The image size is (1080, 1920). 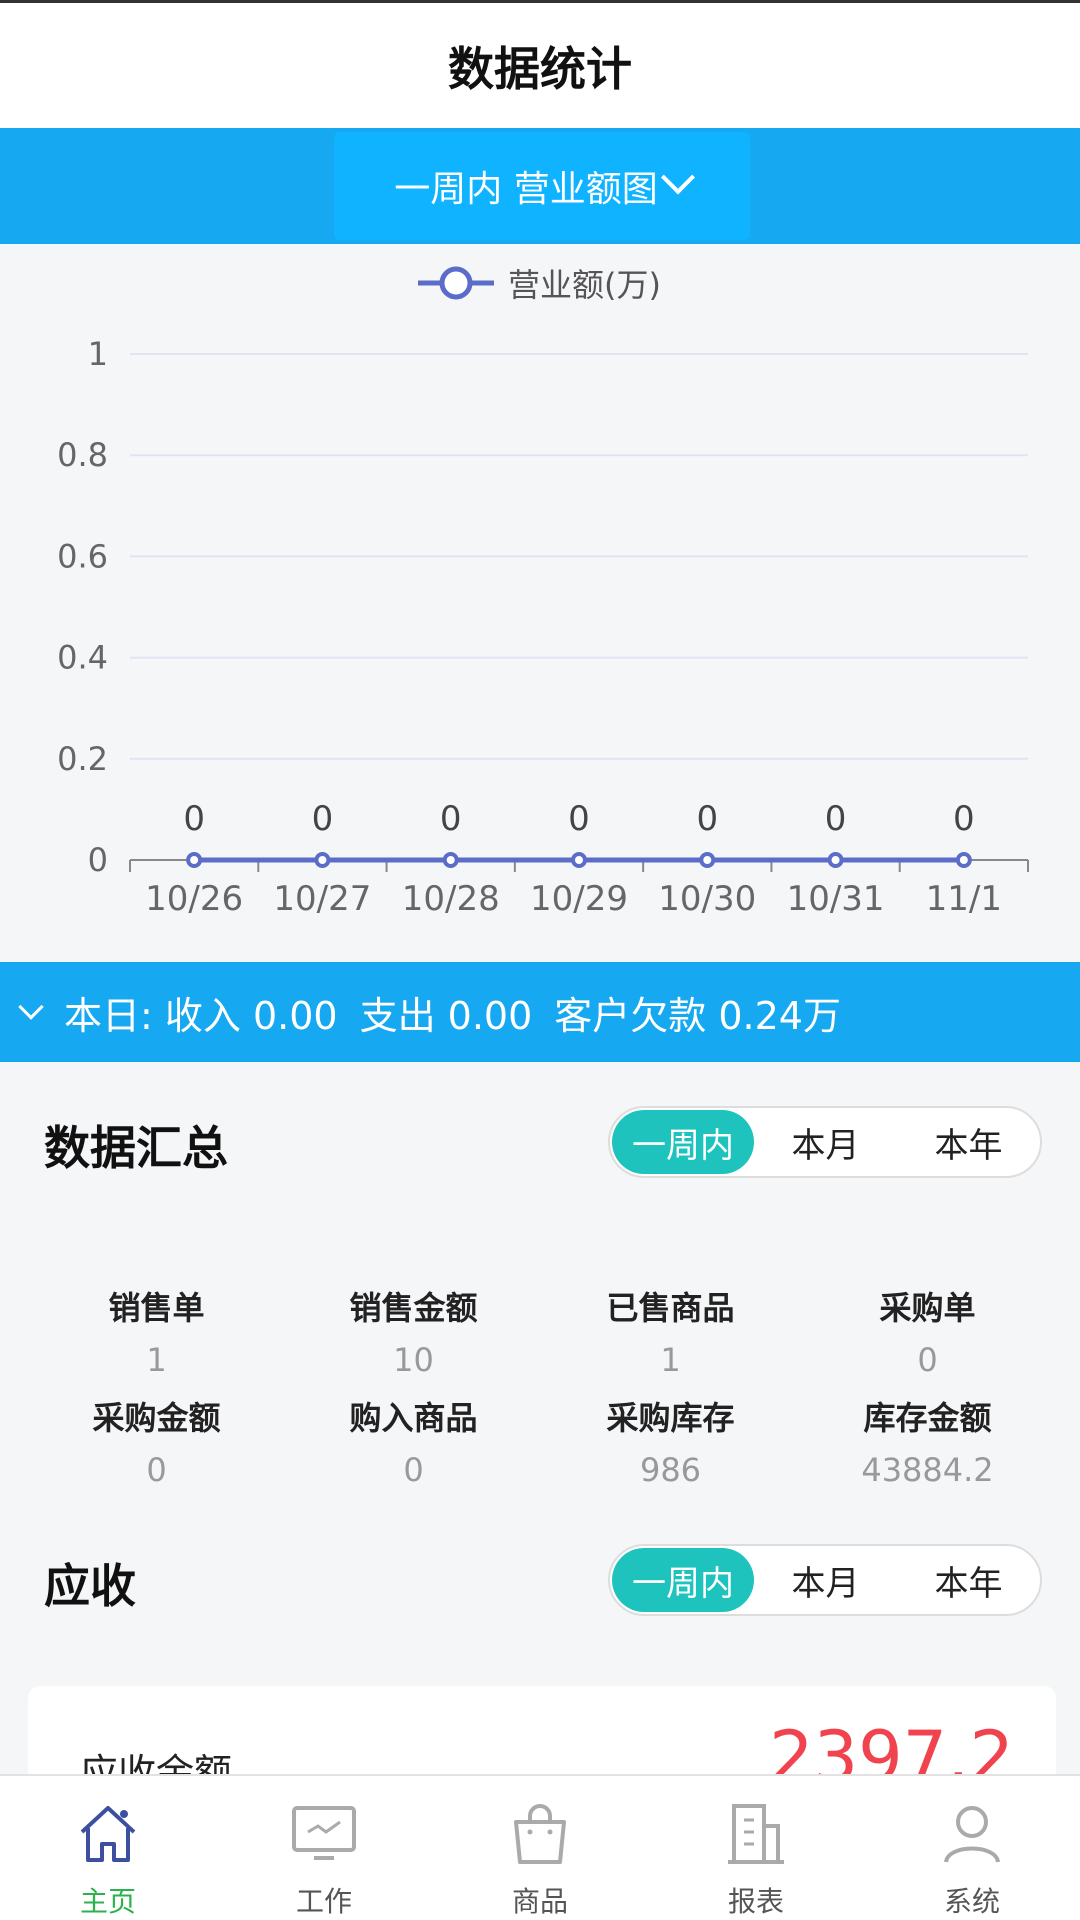 I want to click on tab-goods: 商品, so click(x=540, y=1848).